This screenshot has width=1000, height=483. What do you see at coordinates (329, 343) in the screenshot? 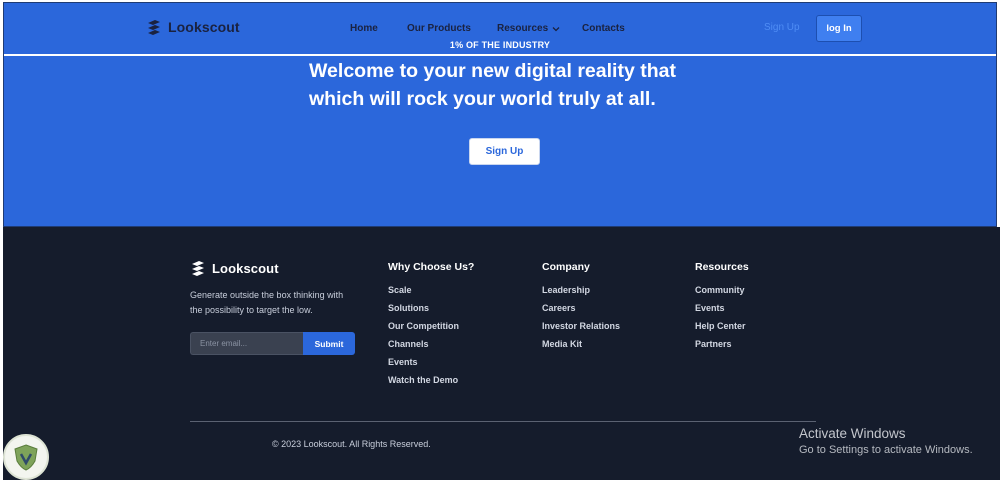
I see `submit-button: Submit` at bounding box center [329, 343].